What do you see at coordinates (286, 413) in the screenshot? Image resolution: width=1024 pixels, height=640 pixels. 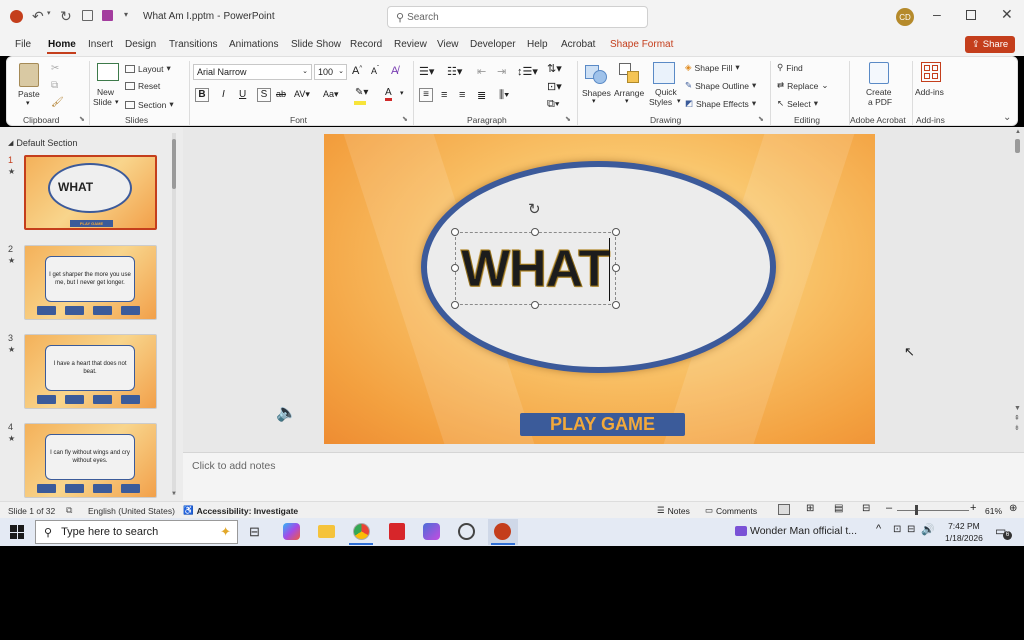 I see `audio-speaker-icon: 🔈` at bounding box center [286, 413].